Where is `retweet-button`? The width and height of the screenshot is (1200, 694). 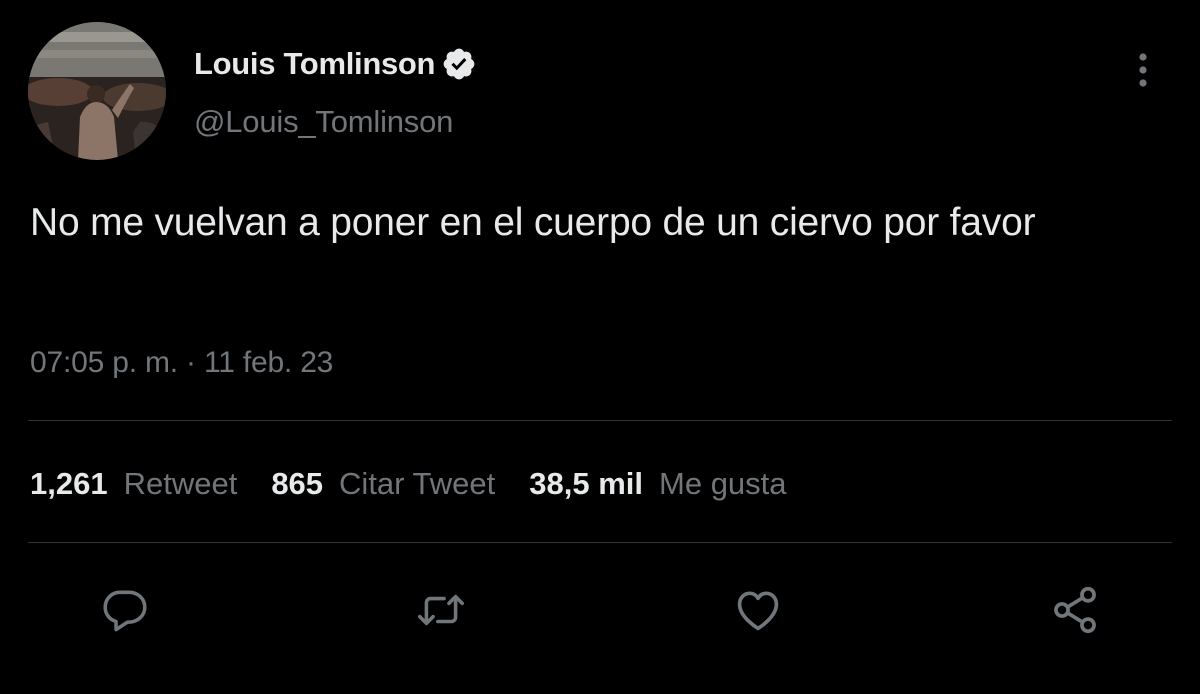 retweet-button is located at coordinates (441, 610).